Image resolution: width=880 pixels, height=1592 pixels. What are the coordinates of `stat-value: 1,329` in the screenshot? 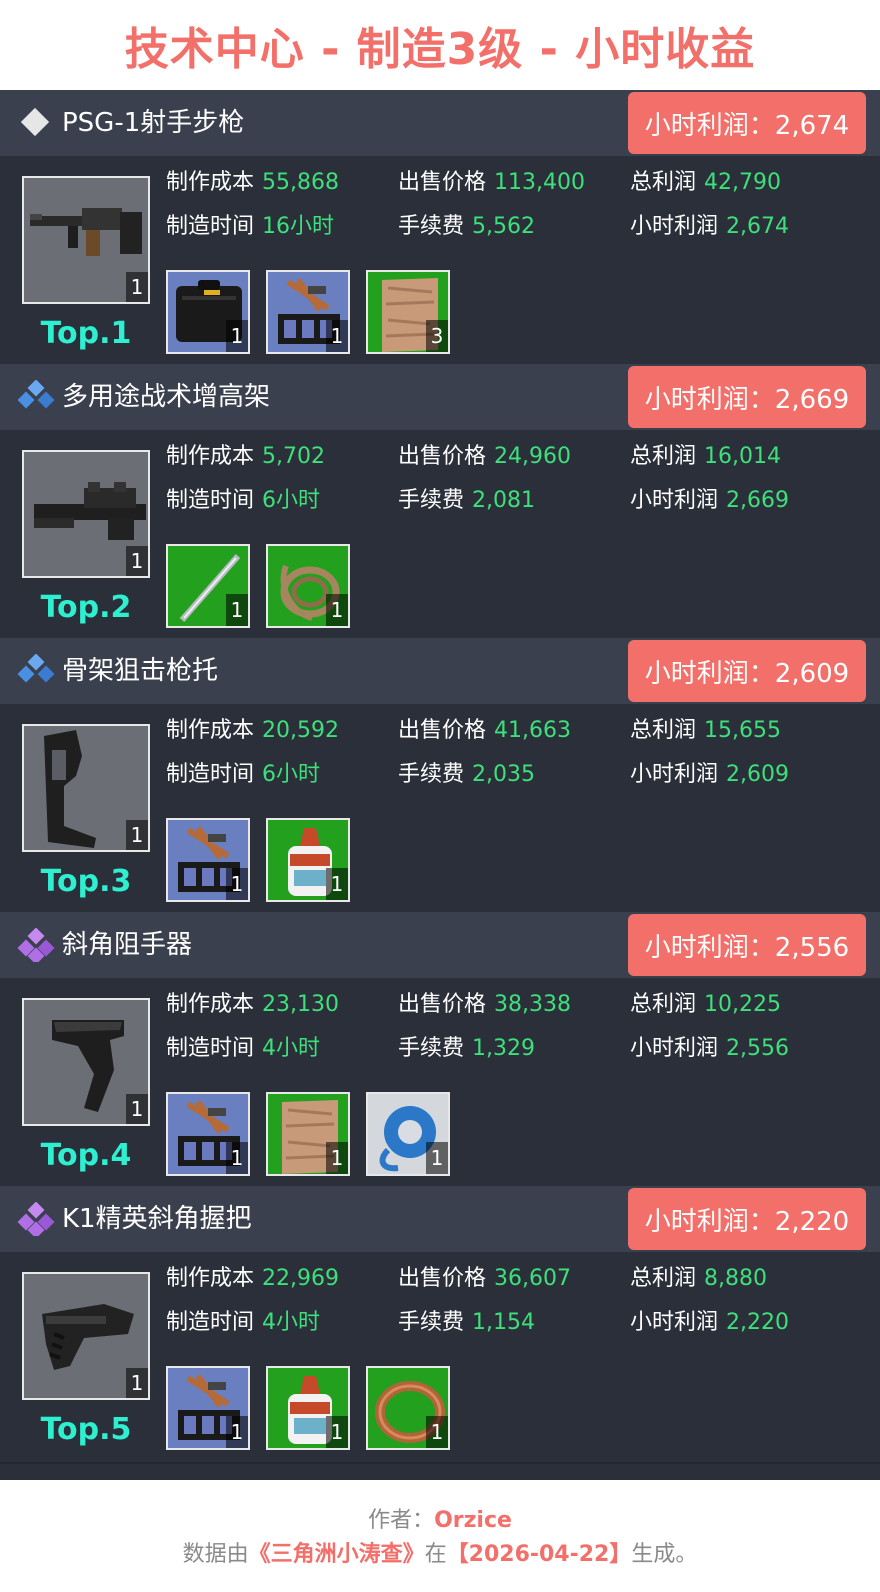 It's located at (503, 1048).